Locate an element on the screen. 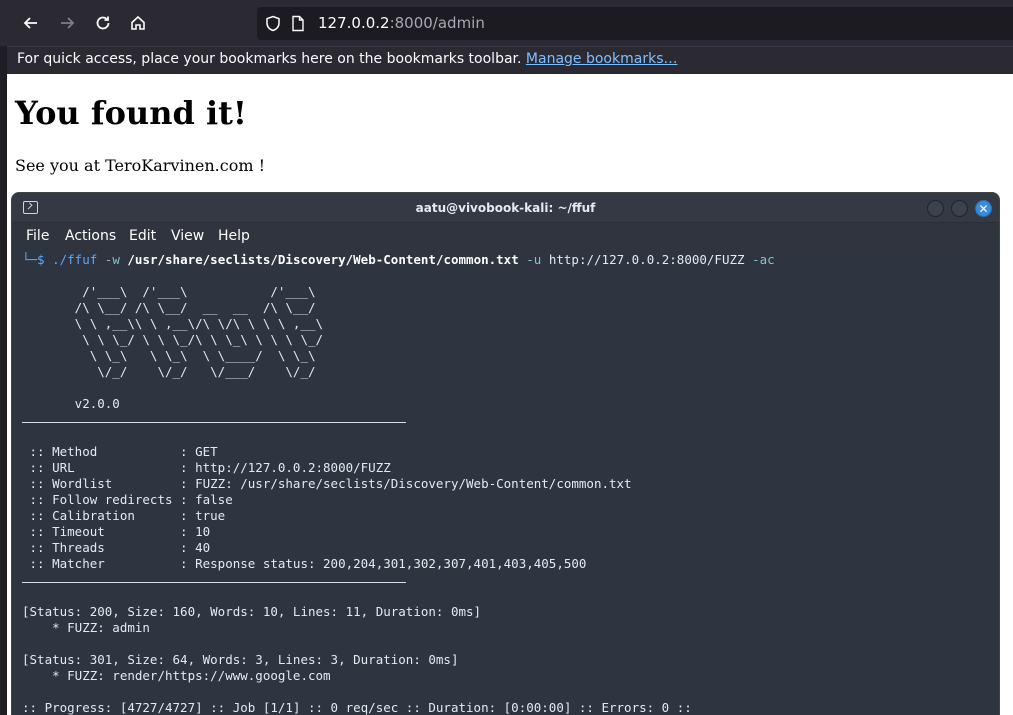  terminal-menubar: File Actions Edit View Help is located at coordinates (505, 236).